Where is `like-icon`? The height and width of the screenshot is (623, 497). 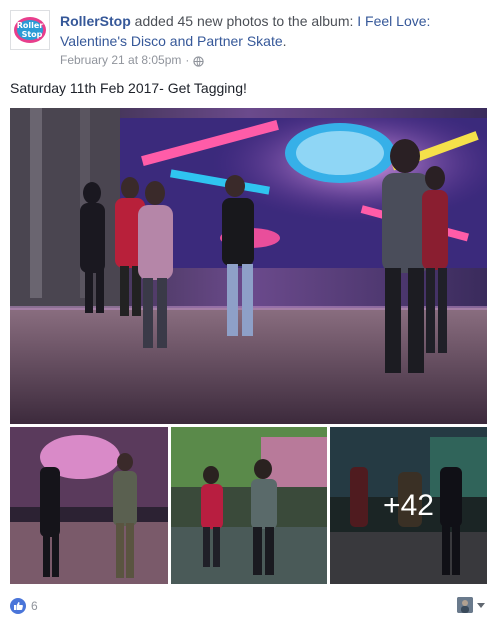
like-icon is located at coordinates (18, 606).